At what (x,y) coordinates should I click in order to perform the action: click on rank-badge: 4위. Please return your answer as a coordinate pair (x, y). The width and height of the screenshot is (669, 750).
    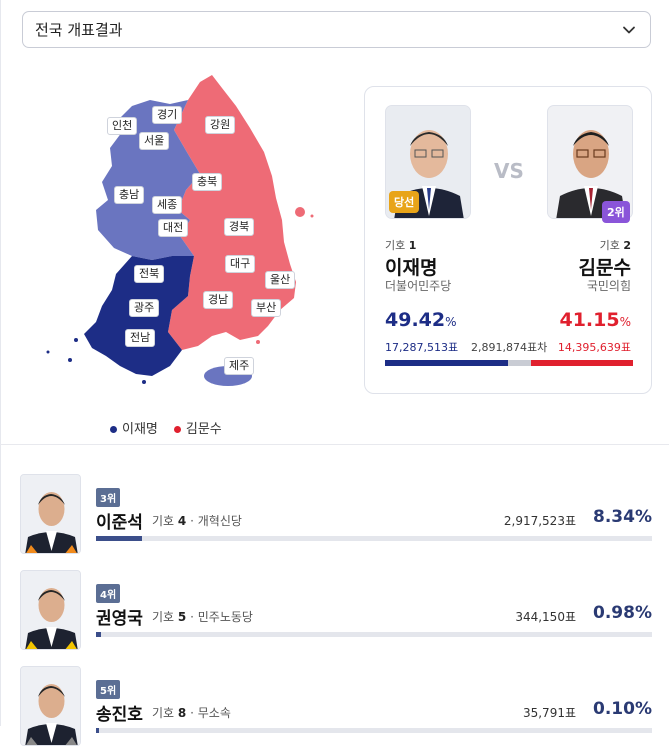
    Looking at the image, I should click on (108, 593).